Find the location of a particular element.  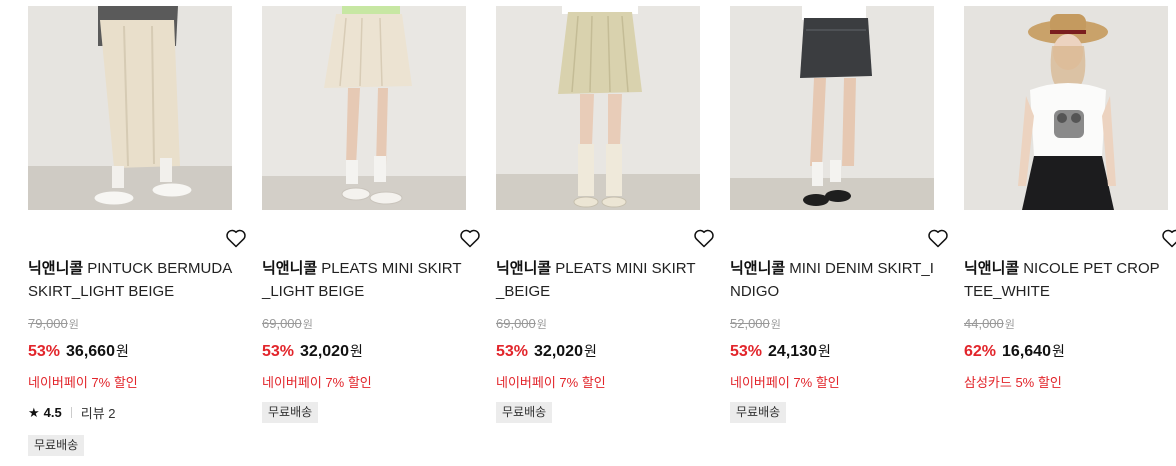

sale-price-row: 53% 24,130원 is located at coordinates (780, 351).